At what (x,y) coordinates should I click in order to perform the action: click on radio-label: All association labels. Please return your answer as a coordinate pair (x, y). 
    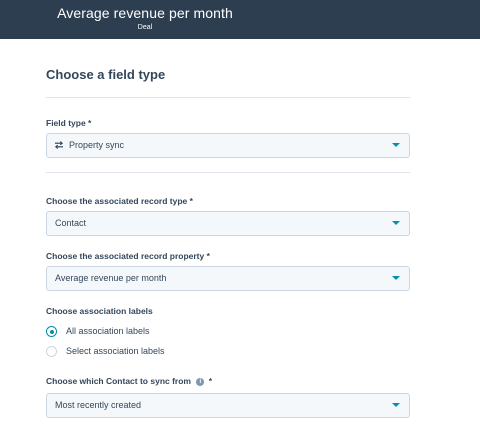
    Looking at the image, I should click on (108, 331).